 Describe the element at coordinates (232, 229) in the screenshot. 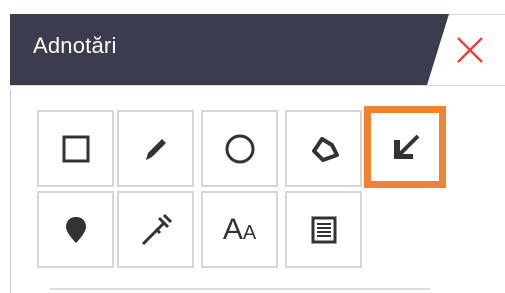

I see `text-glyph-big: A` at that location.